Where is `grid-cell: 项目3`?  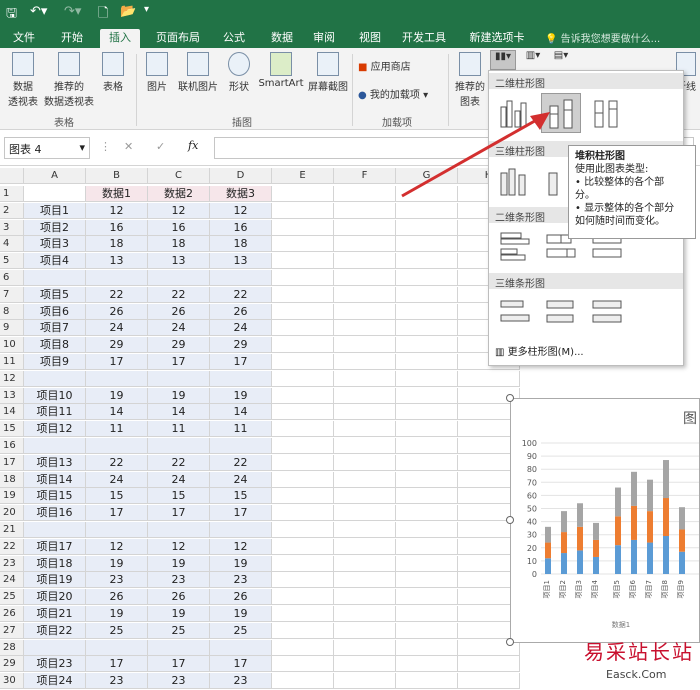 grid-cell: 项目3 is located at coordinates (55, 244).